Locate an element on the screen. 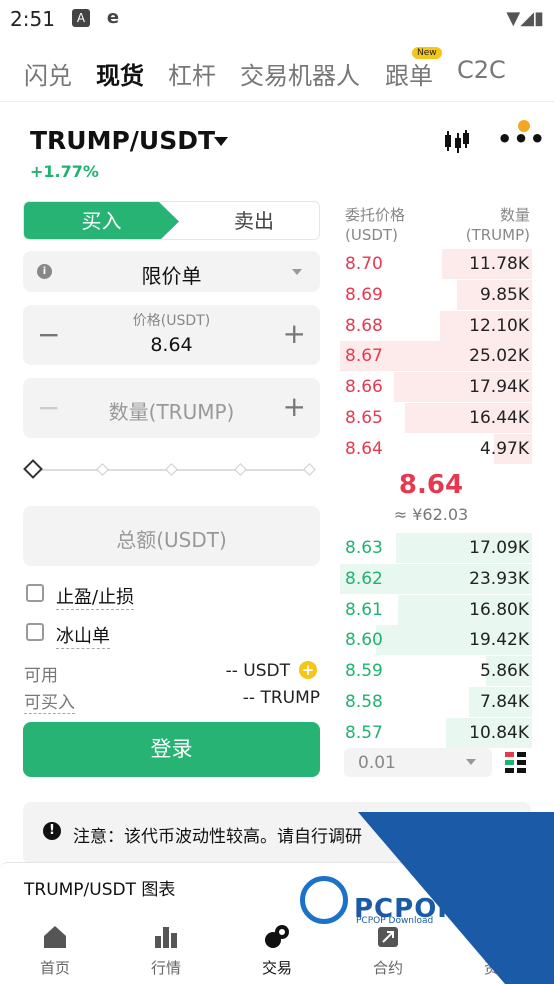  notification-dot is located at coordinates (524, 126).